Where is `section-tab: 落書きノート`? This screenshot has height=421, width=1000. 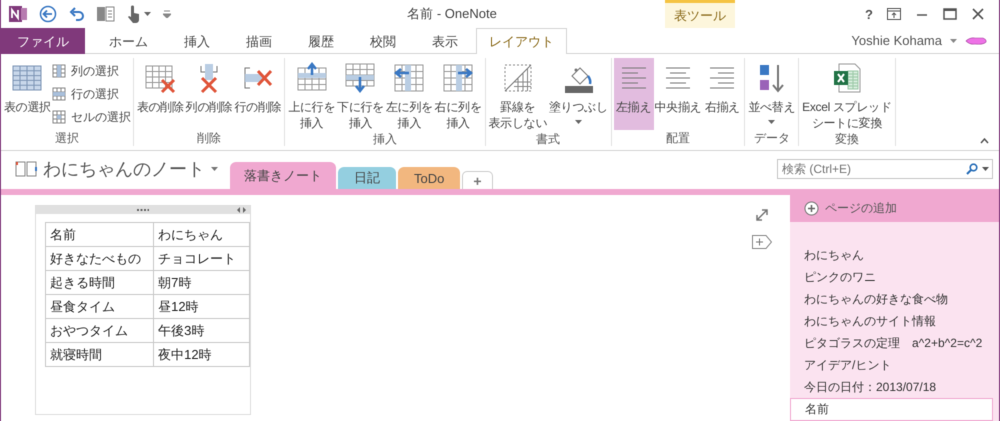
section-tab: 落書きノート is located at coordinates (283, 175).